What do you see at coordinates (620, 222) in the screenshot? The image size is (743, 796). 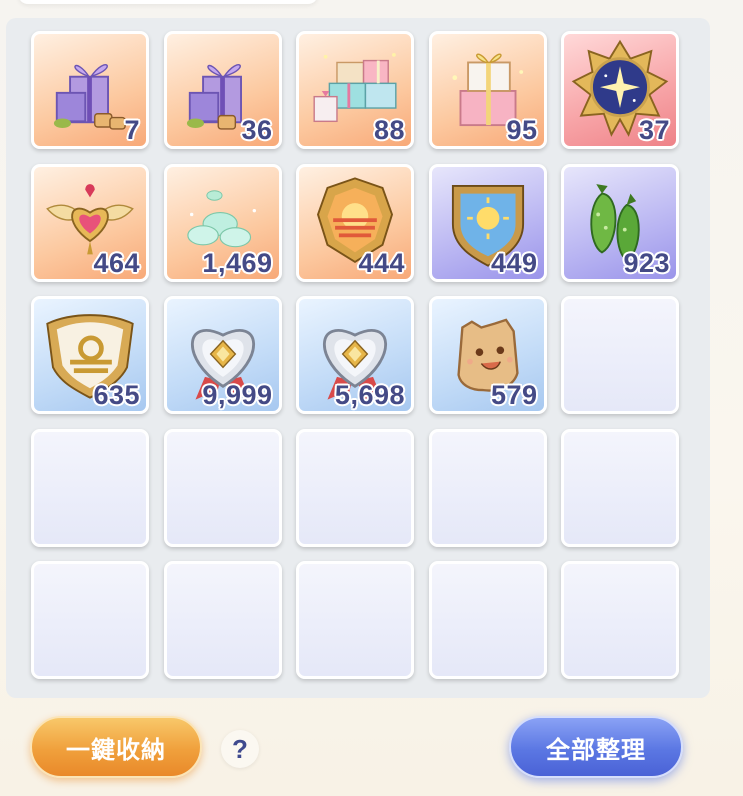 I see `inventory-slot: 923` at bounding box center [620, 222].